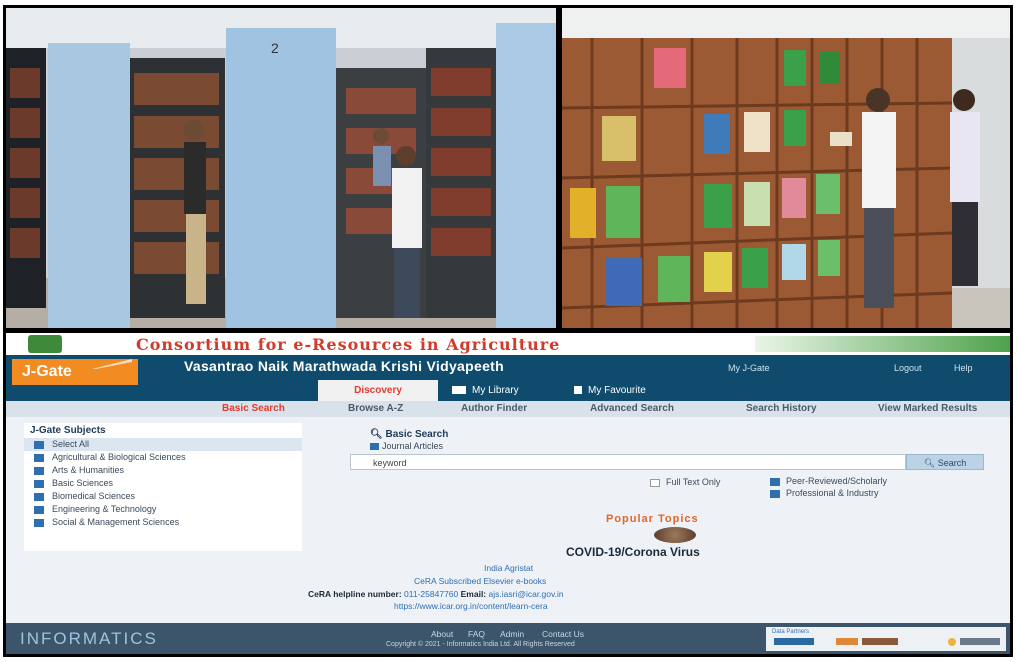  I want to click on email-label: Email:, so click(473, 594).